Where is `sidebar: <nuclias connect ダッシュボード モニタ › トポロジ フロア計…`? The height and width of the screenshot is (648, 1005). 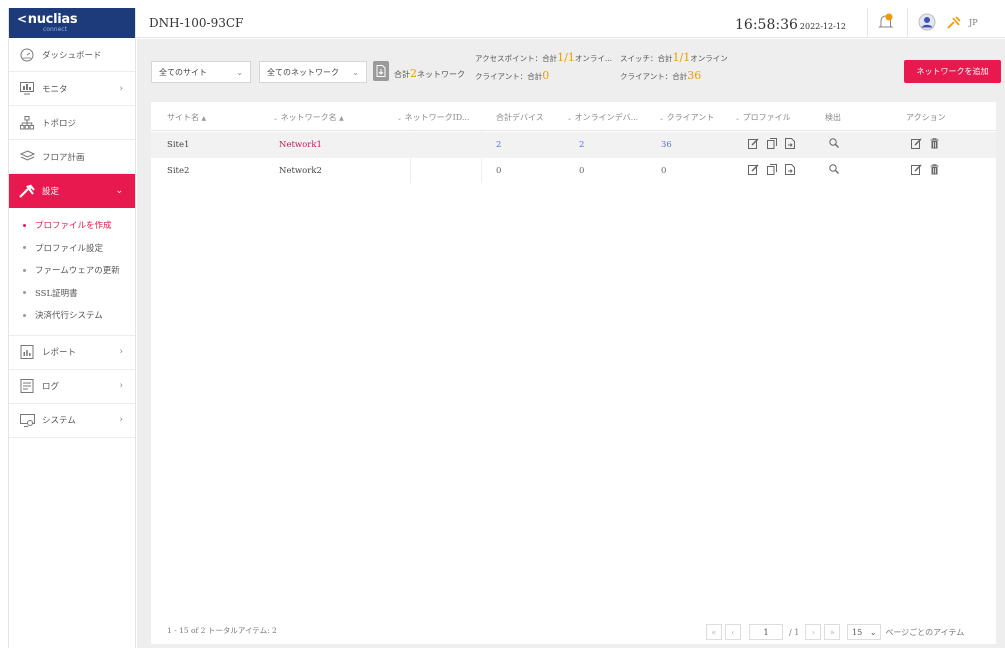
sidebar: <nuclias connect ダッシュボード モニタ › トポロジ フロア計… is located at coordinates (72, 328).